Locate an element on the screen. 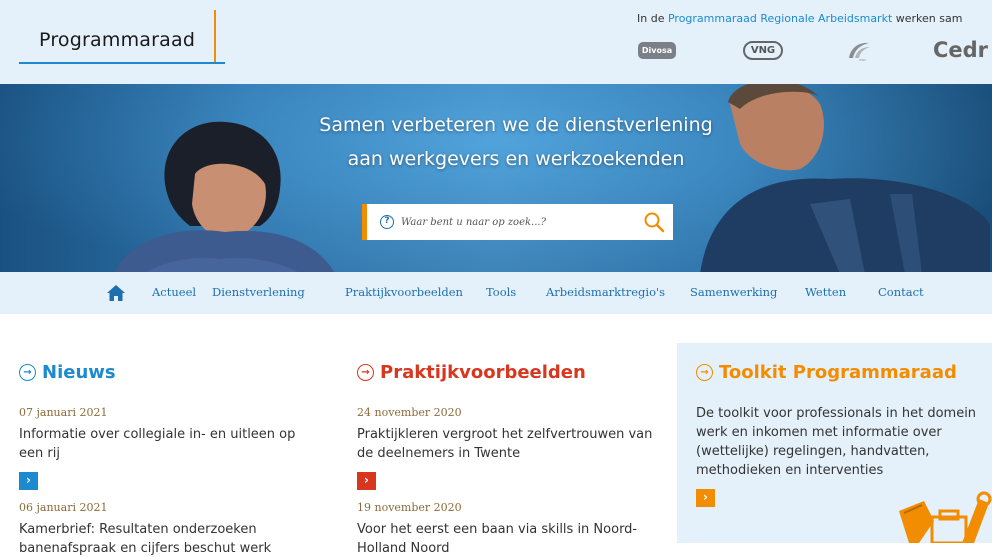 The height and width of the screenshot is (558, 992). home-icon is located at coordinates (116, 293).